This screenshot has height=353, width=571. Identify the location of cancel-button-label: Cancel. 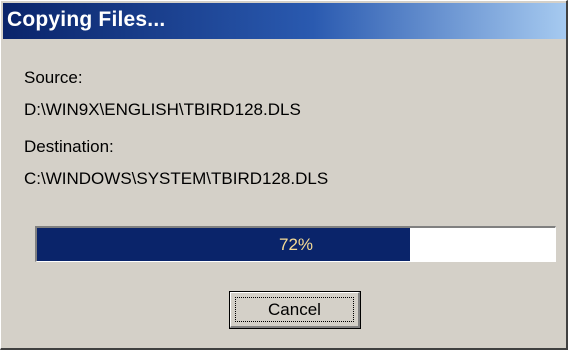
(294, 309).